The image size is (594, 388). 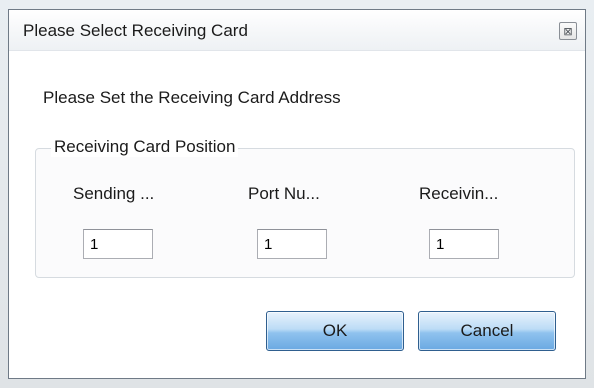 What do you see at coordinates (145, 147) in the screenshot?
I see `group-title: Receiving Card Position` at bounding box center [145, 147].